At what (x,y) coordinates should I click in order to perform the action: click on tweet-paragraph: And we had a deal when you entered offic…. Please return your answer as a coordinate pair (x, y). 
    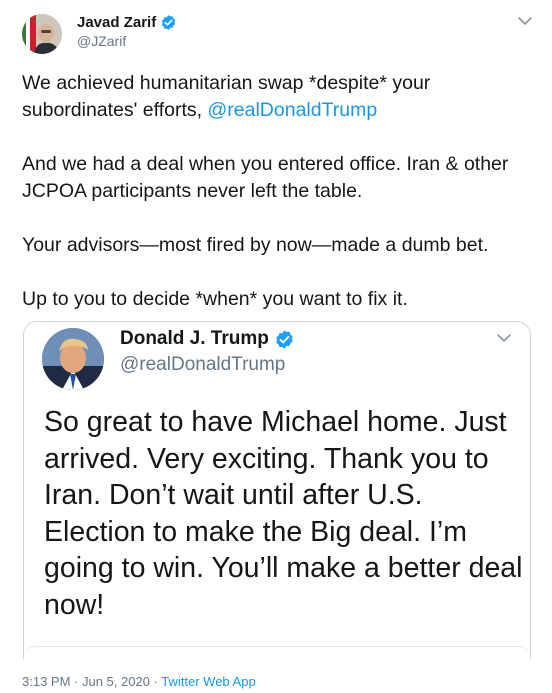
    Looking at the image, I should click on (265, 177).